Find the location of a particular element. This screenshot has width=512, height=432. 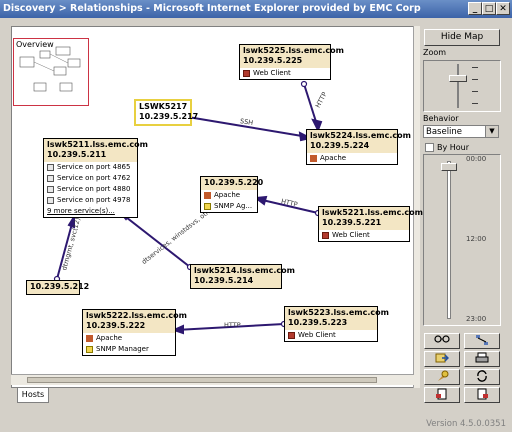

print-icon is located at coordinates (482, 359).